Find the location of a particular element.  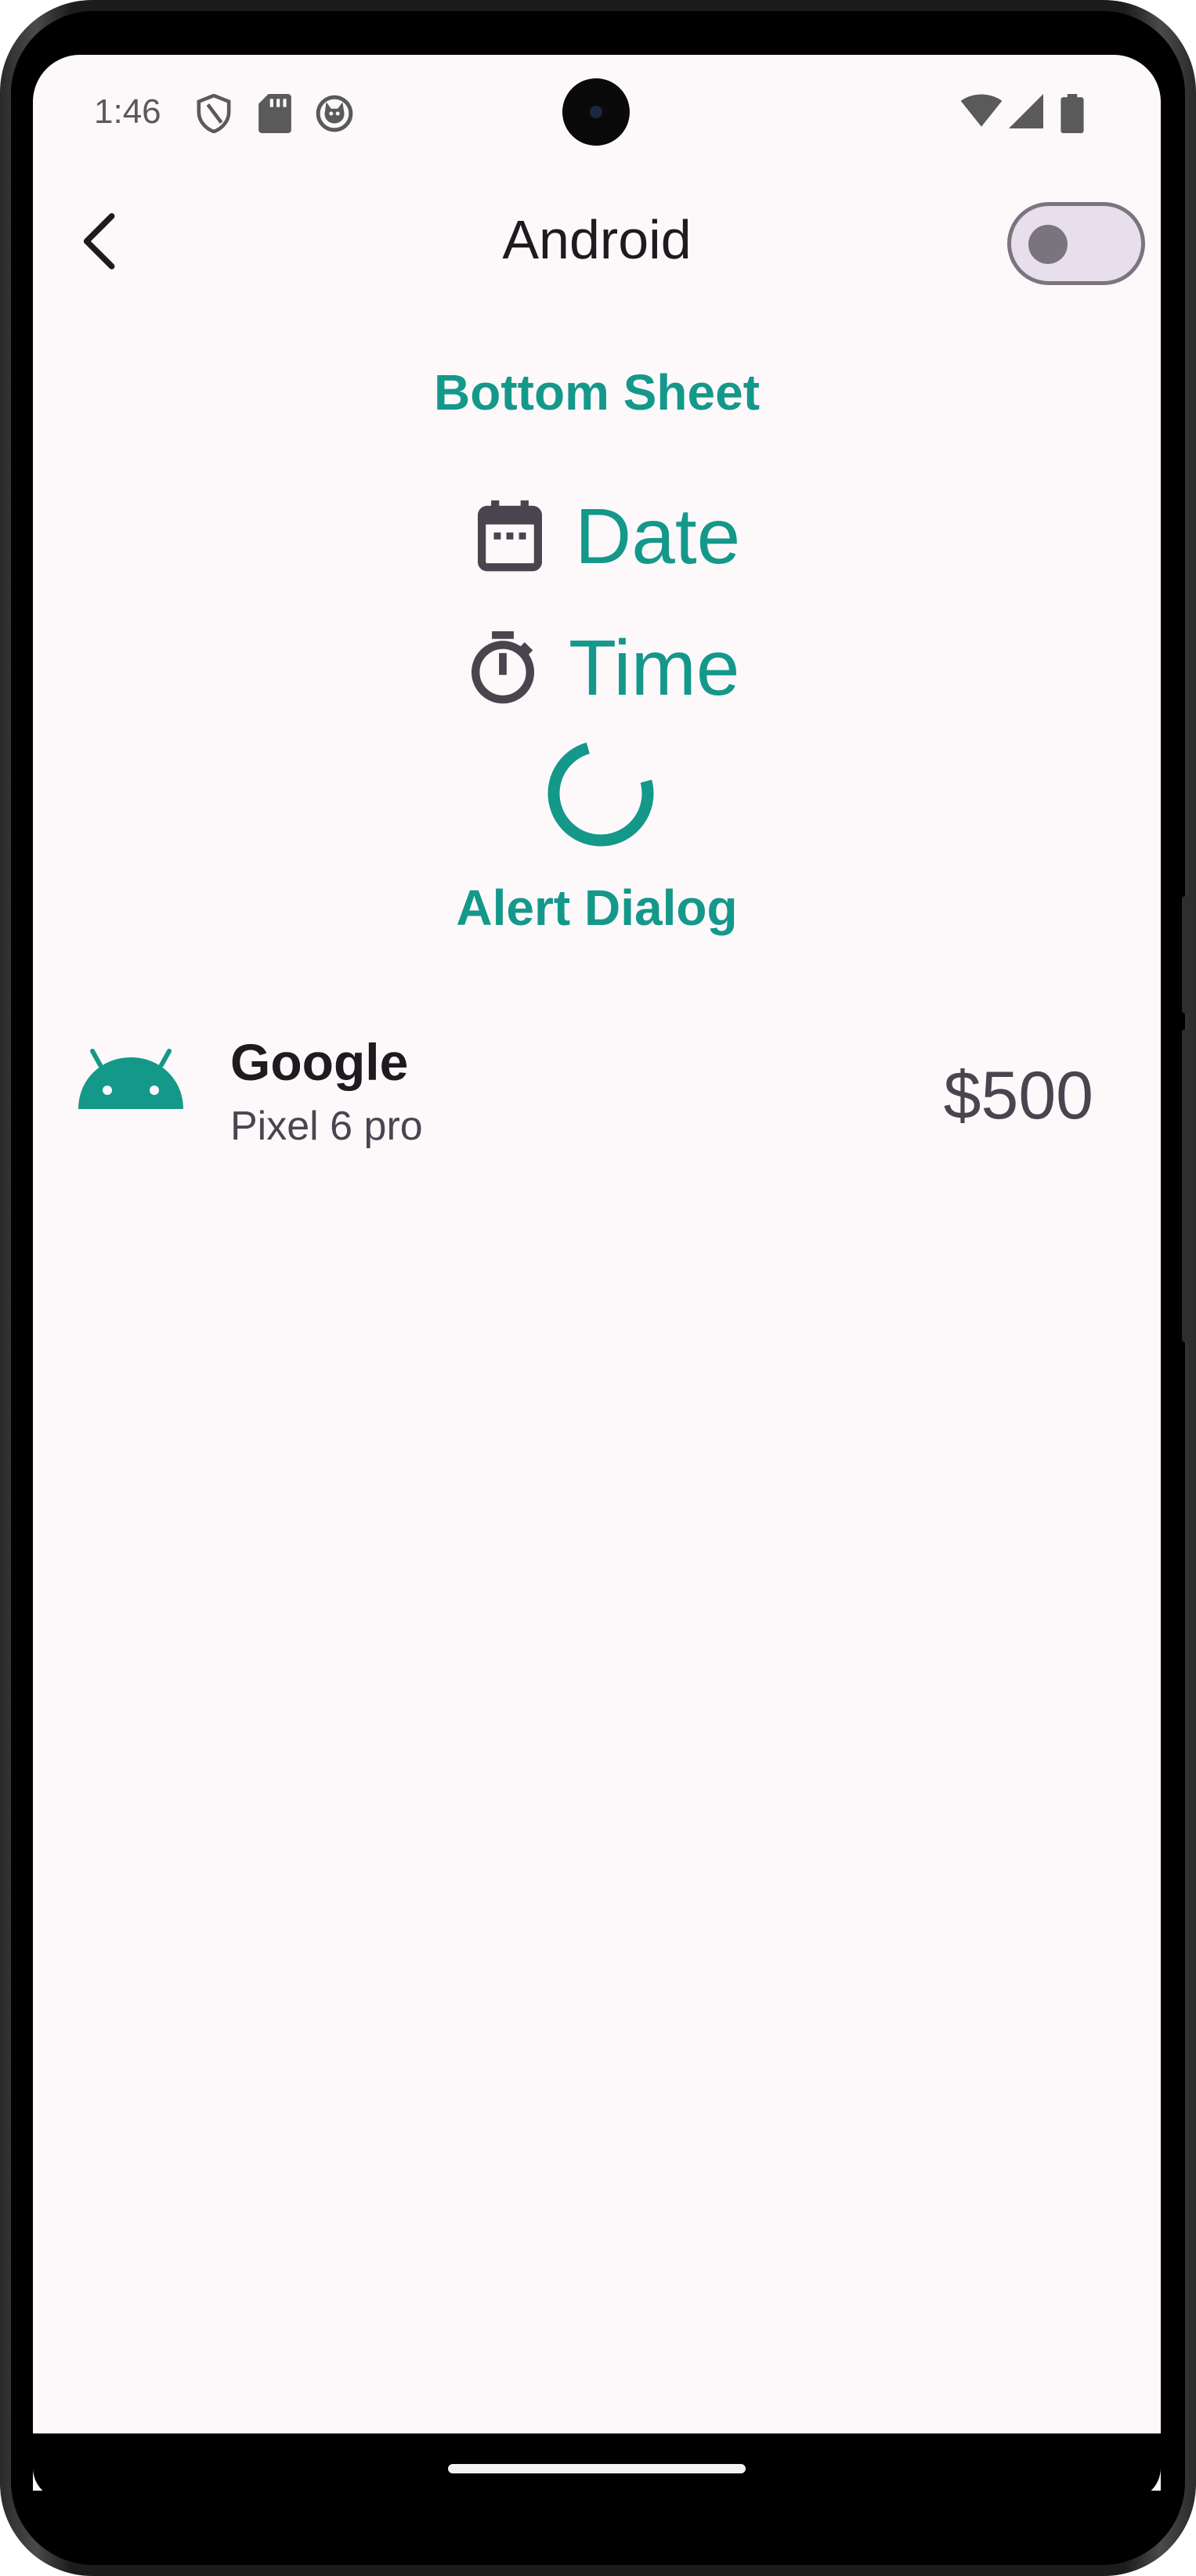

date-button: Date is located at coordinates (609, 536).